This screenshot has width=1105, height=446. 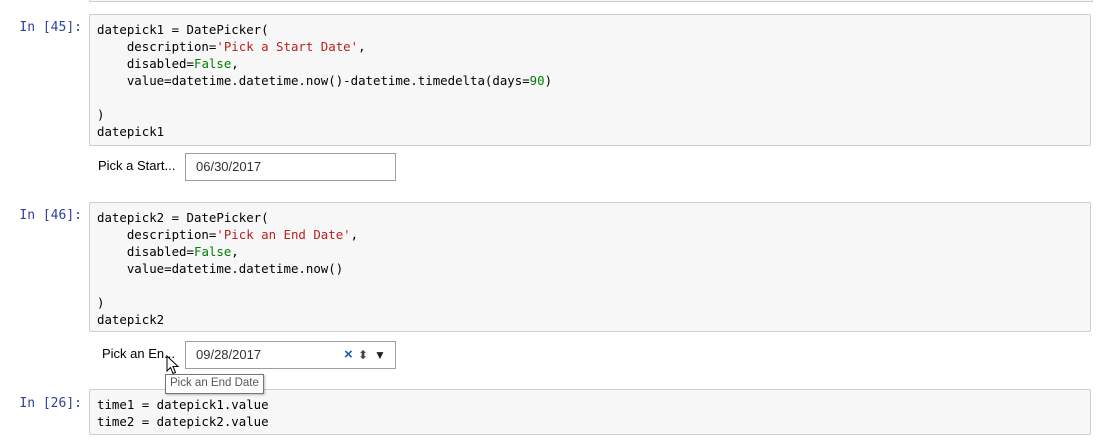 I want to click on code-line: value=datetime.datetime.now(), so click(x=227, y=268).